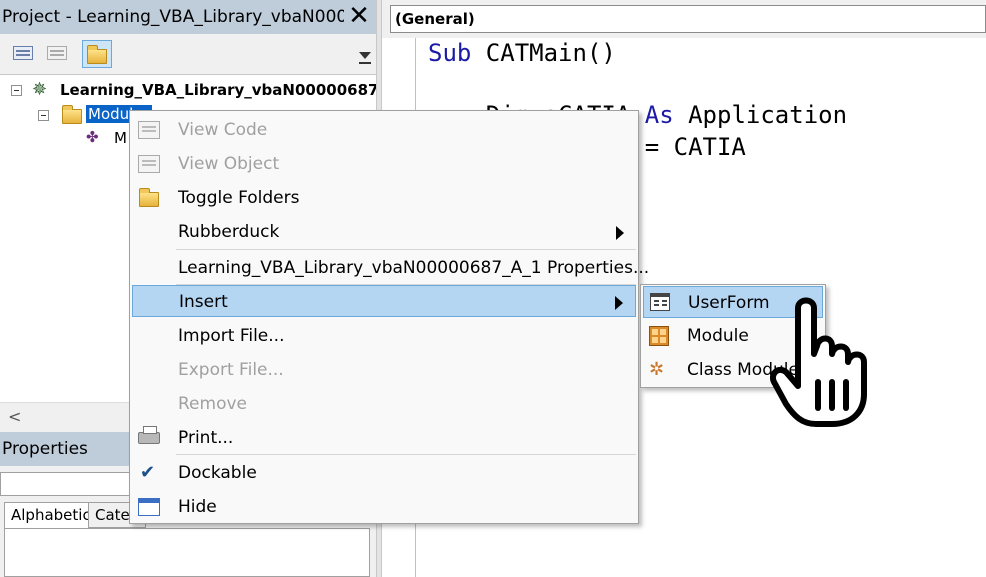 The image size is (986, 577). I want to click on code-line: Sub CATMain(), so click(522, 53).